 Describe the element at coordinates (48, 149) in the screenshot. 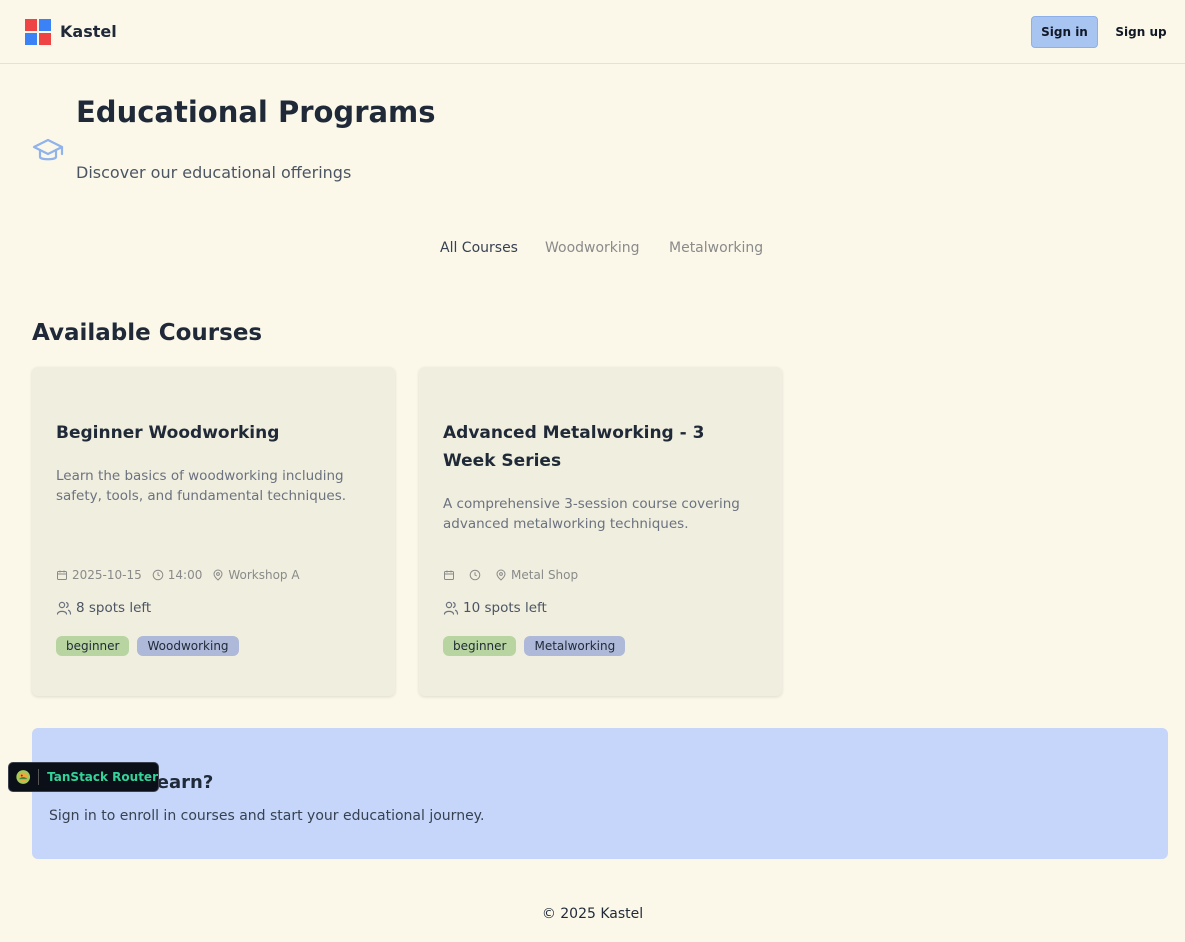

I see `graduation-cap-icon` at that location.